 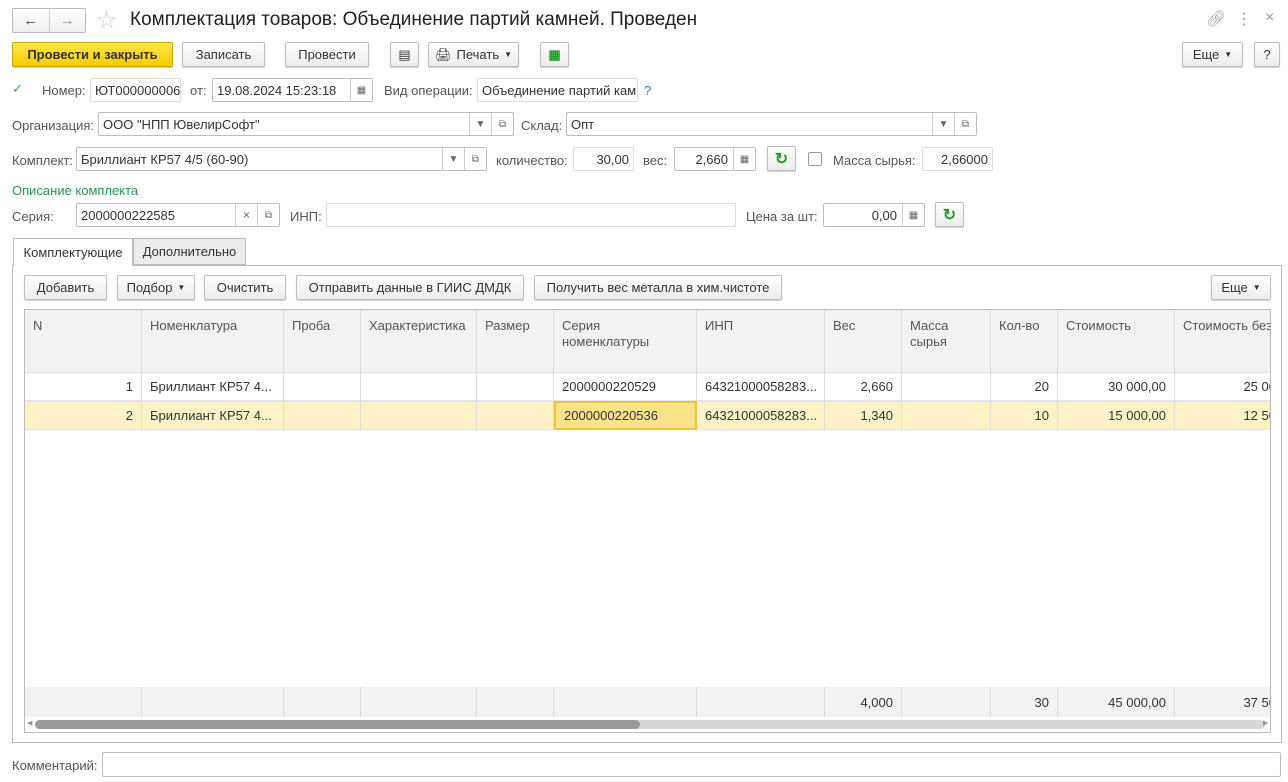 I want to click on operation-label: Вид операции:, so click(x=428, y=90).